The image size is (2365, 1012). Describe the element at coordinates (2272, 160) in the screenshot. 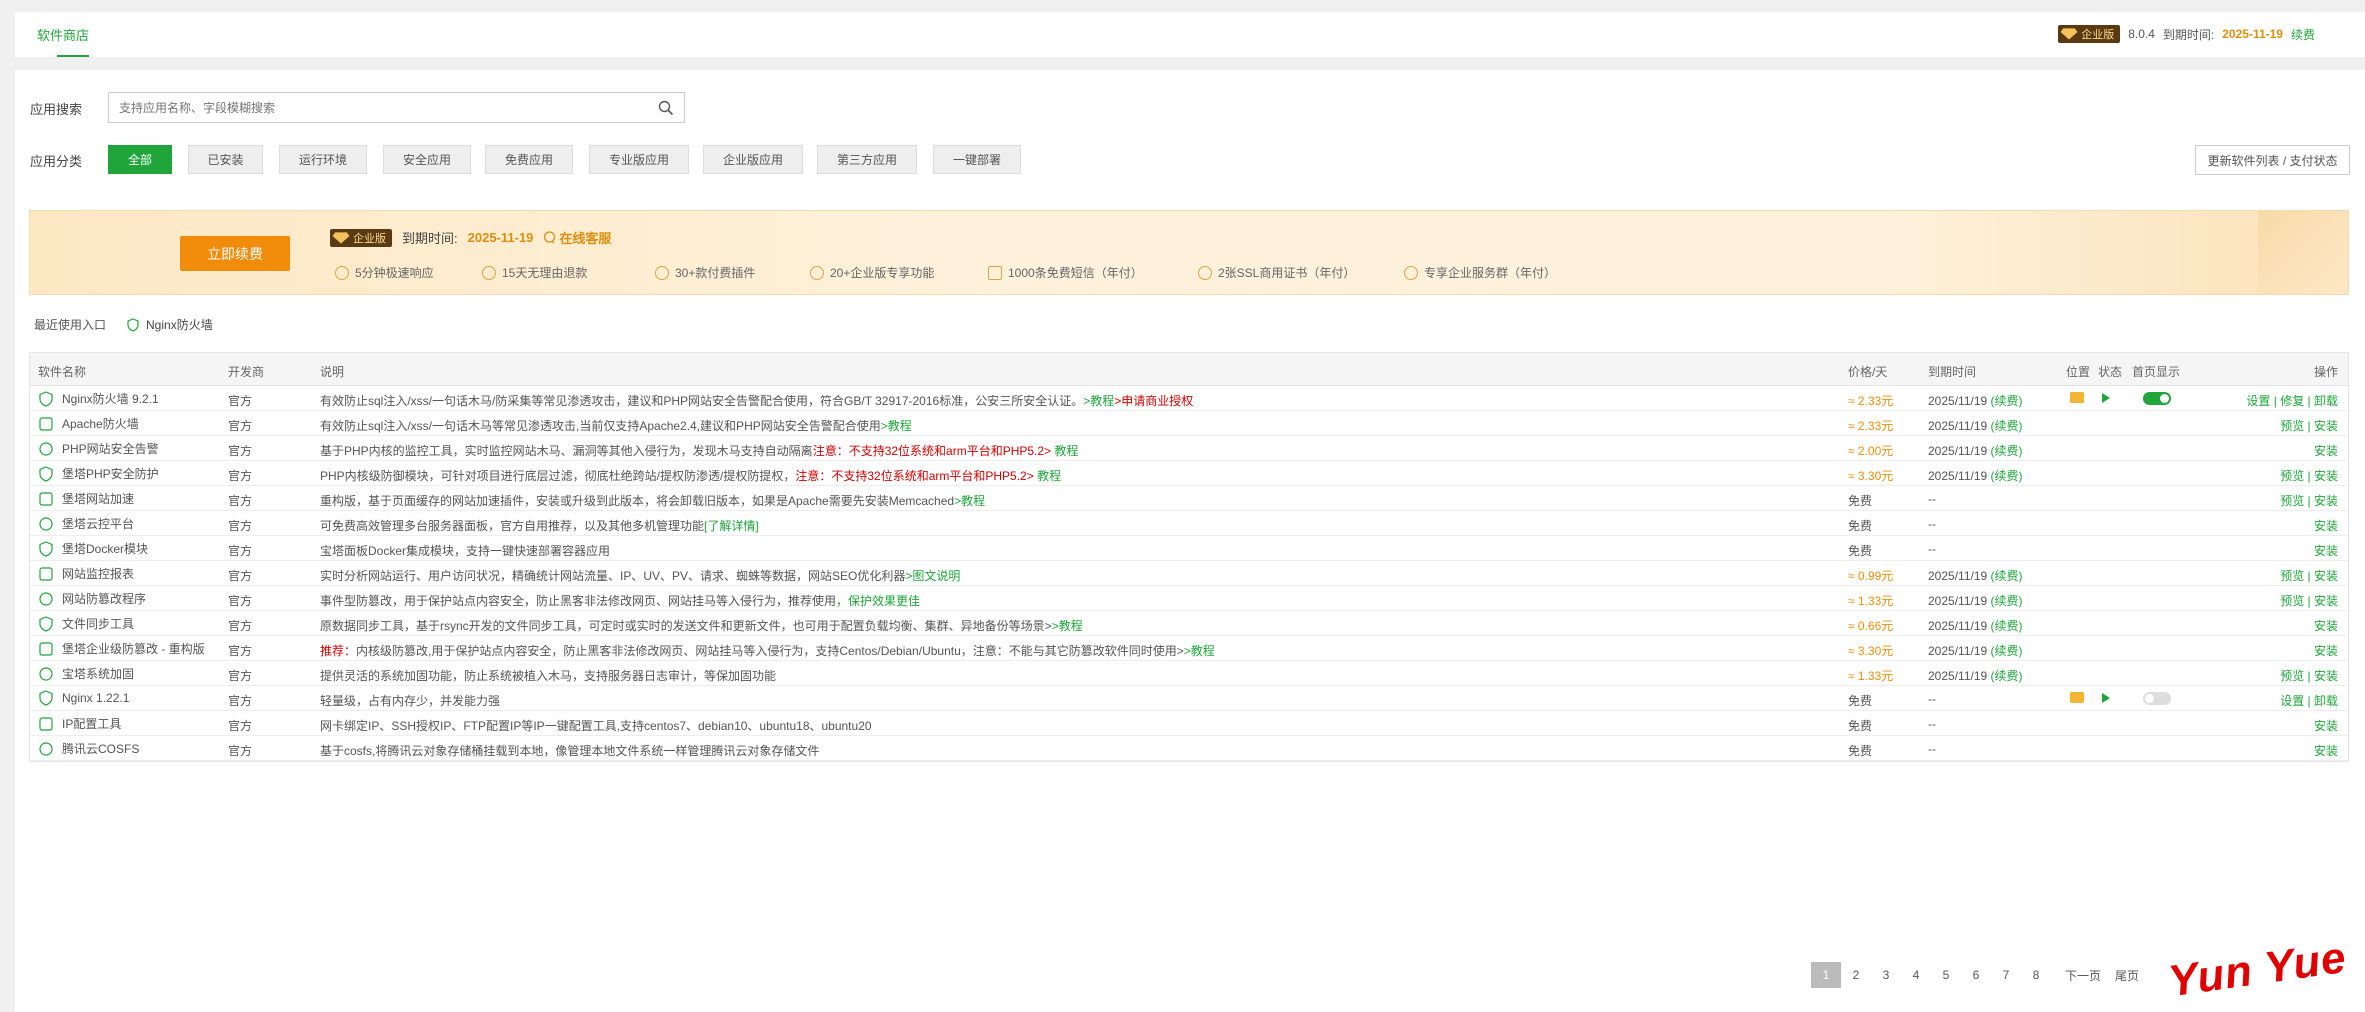

I see `refresh-list-button: 更新软件列表 / 支付状态` at that location.